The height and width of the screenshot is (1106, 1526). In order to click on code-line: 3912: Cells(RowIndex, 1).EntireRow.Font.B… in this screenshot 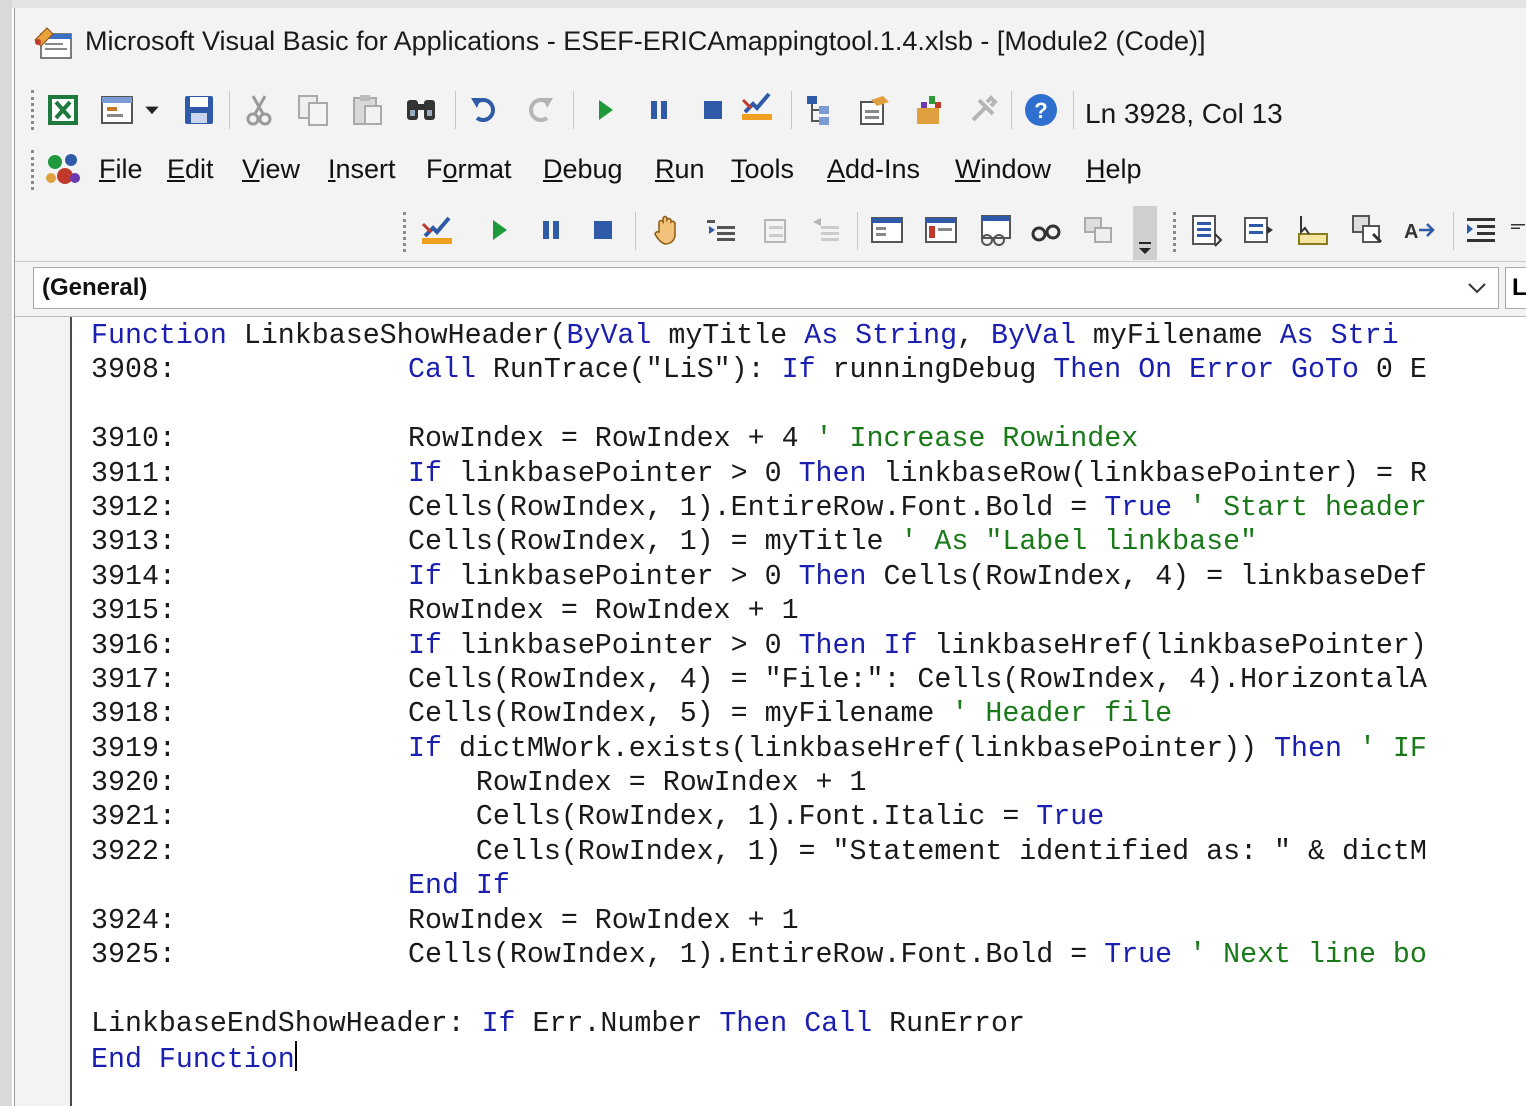, I will do `click(759, 508)`.